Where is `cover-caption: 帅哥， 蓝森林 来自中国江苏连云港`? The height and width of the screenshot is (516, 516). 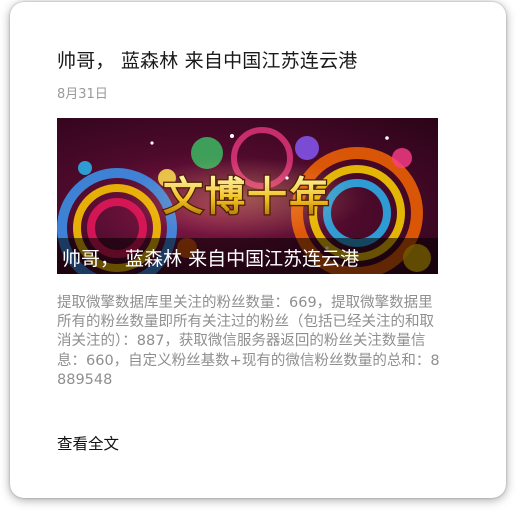
cover-caption: 帅哥， 蓝森林 来自中国江苏连云港 is located at coordinates (211, 259).